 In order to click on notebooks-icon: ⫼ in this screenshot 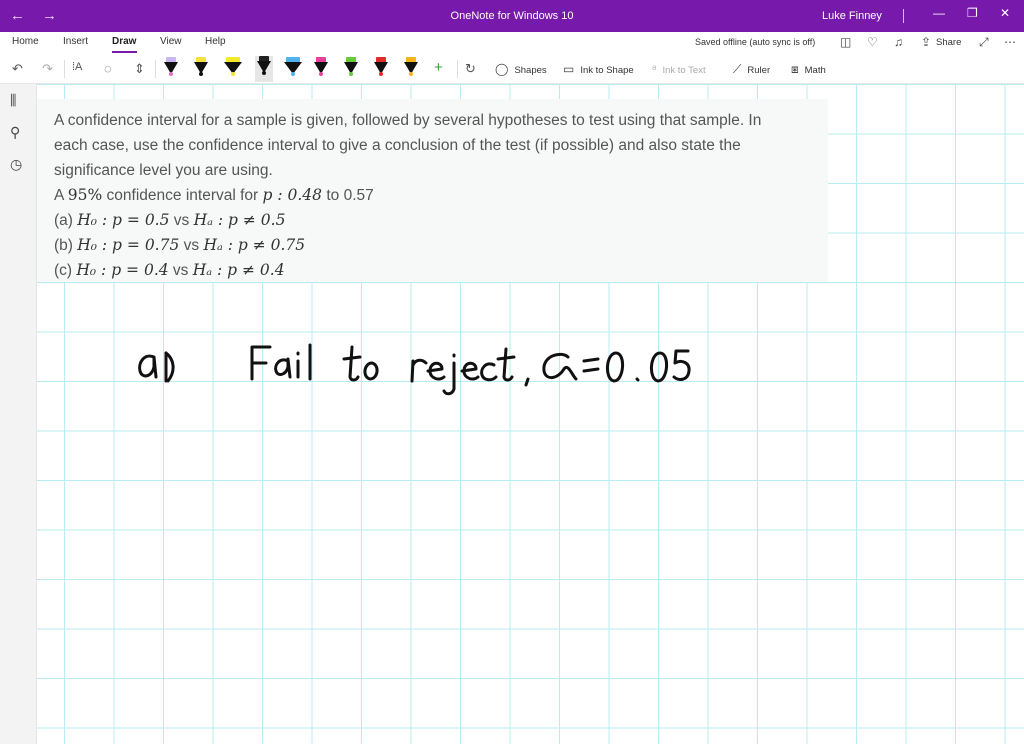, I will do `click(13, 100)`.